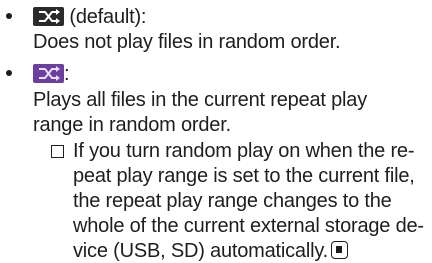 This screenshot has height=263, width=432. Describe the element at coordinates (187, 42) in the screenshot. I see `item-description: Does not play files in random order.` at that location.